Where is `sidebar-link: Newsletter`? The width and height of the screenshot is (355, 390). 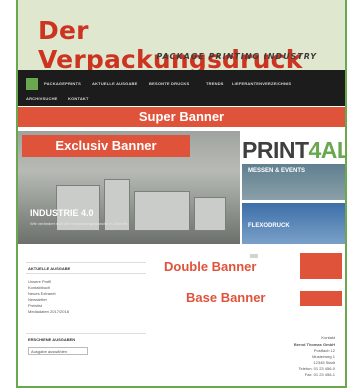
sidebar-link: Newsletter is located at coordinates (37, 299).